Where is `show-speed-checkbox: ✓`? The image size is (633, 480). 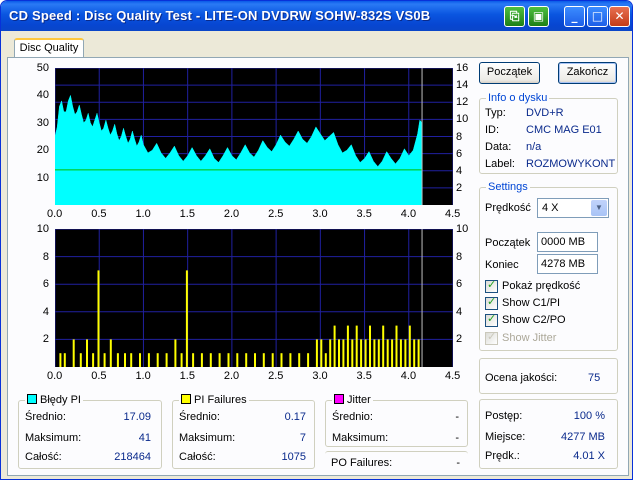
show-speed-checkbox: ✓ is located at coordinates (491, 285).